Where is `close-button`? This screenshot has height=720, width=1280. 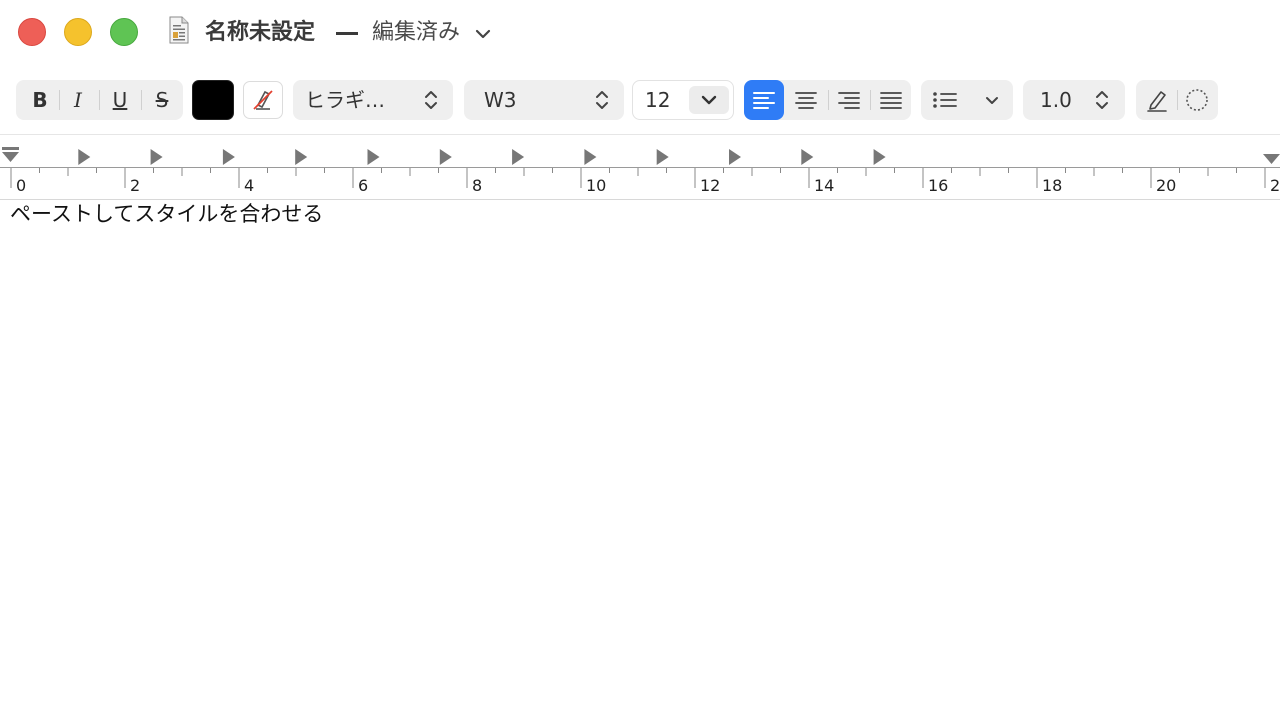
close-button is located at coordinates (32, 32).